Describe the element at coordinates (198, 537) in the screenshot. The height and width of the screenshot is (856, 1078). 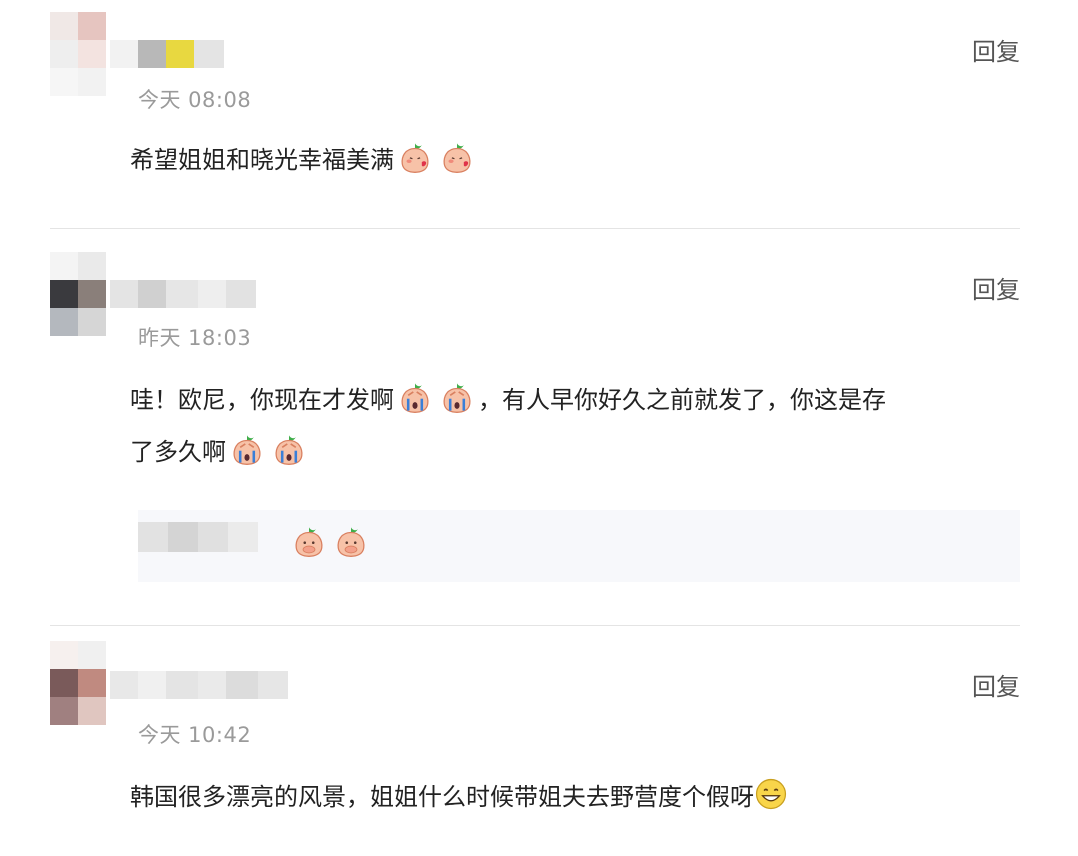
I see `sub-reply-username` at that location.